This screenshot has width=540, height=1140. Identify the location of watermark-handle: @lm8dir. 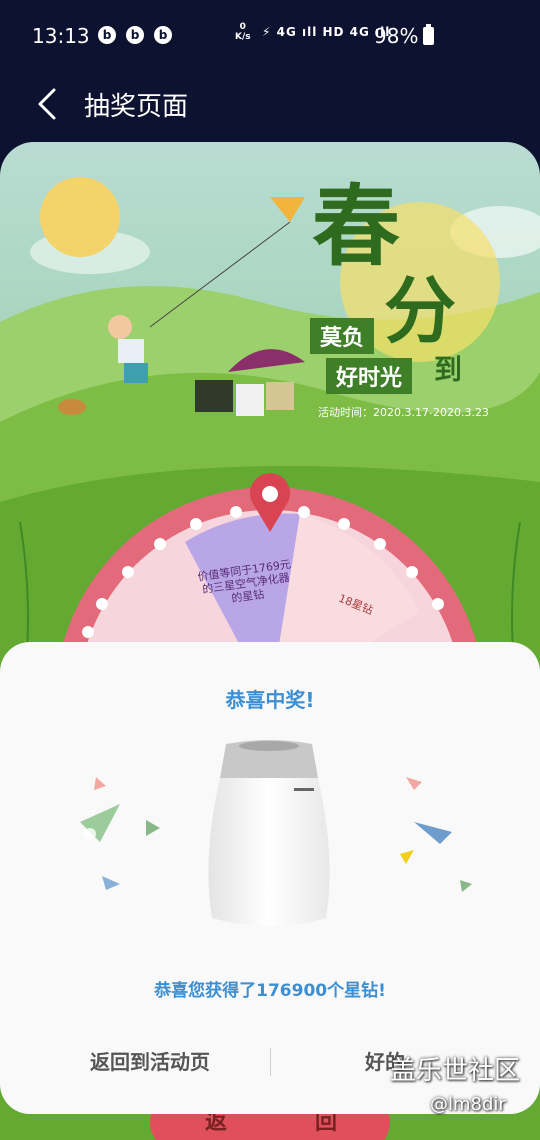
(468, 1104).